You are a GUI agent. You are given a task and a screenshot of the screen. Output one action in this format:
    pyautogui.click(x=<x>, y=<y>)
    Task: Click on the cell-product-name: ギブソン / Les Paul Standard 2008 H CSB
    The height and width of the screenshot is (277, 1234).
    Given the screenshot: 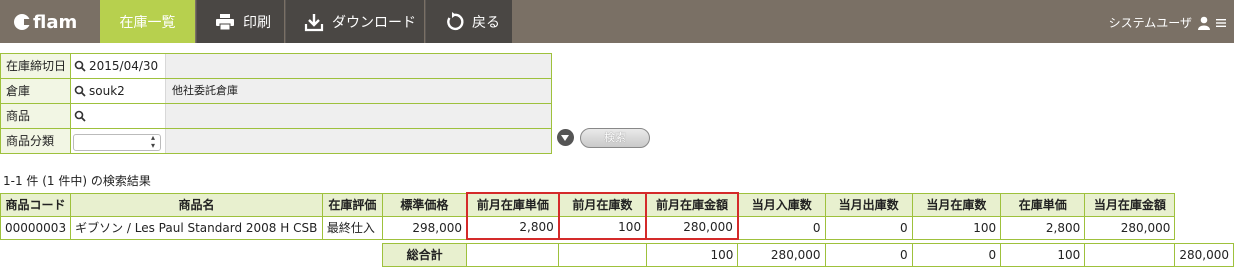 What is the action you would take?
    pyautogui.click(x=196, y=227)
    